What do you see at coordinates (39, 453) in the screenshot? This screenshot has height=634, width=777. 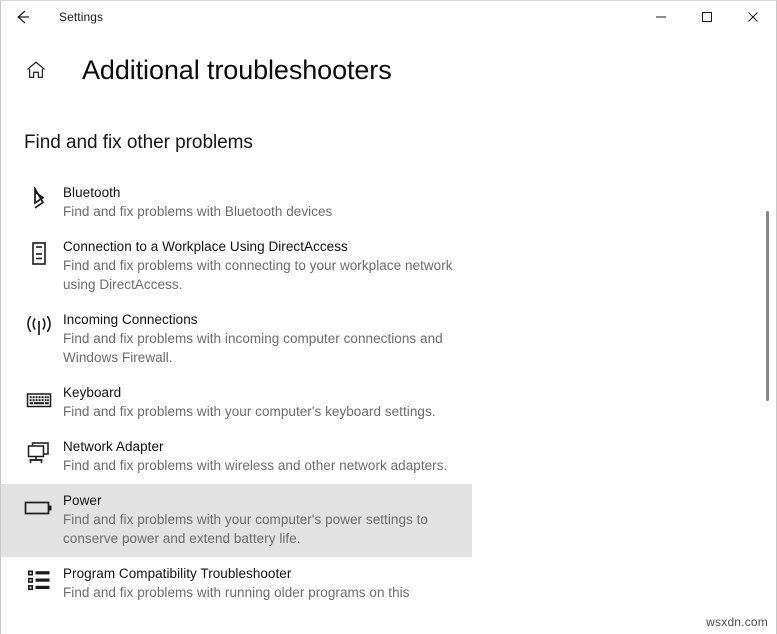 I see `network-adapter-icon` at bounding box center [39, 453].